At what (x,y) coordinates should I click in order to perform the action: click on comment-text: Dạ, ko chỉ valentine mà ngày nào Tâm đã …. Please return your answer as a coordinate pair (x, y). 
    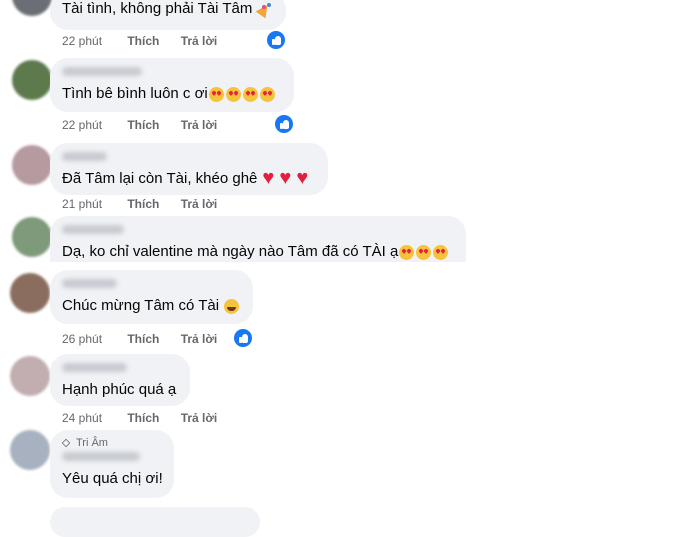
    Looking at the image, I should click on (258, 252).